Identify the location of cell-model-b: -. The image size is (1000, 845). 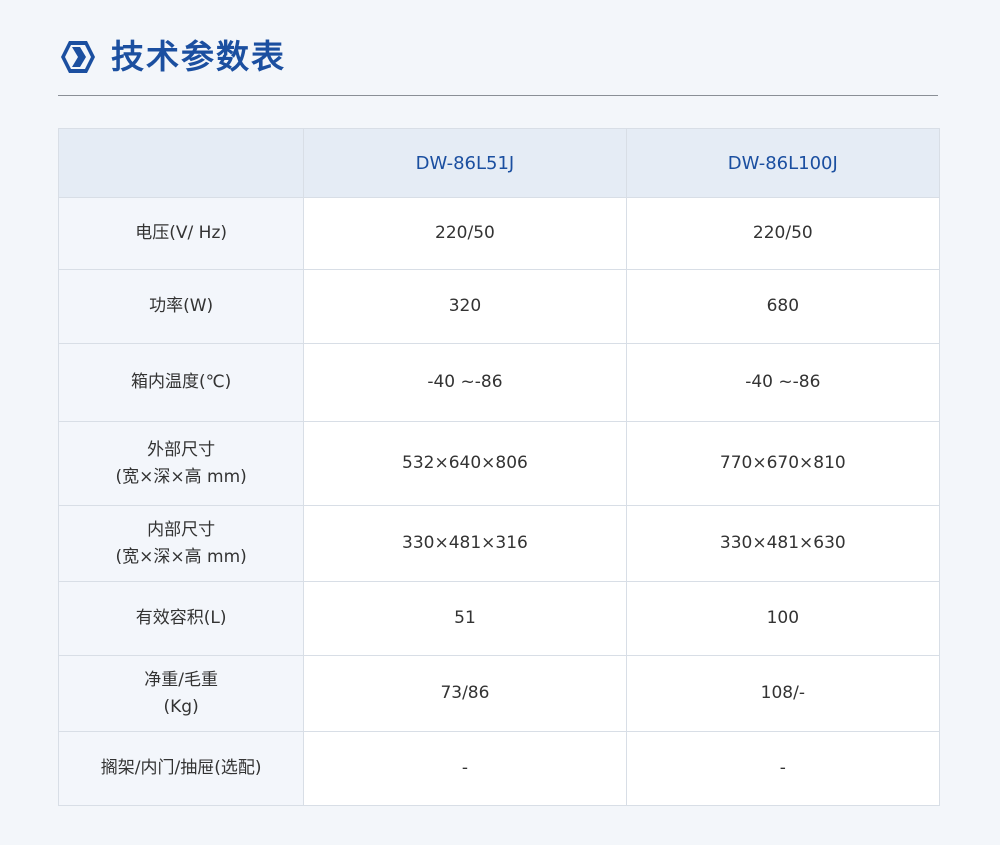
(783, 768).